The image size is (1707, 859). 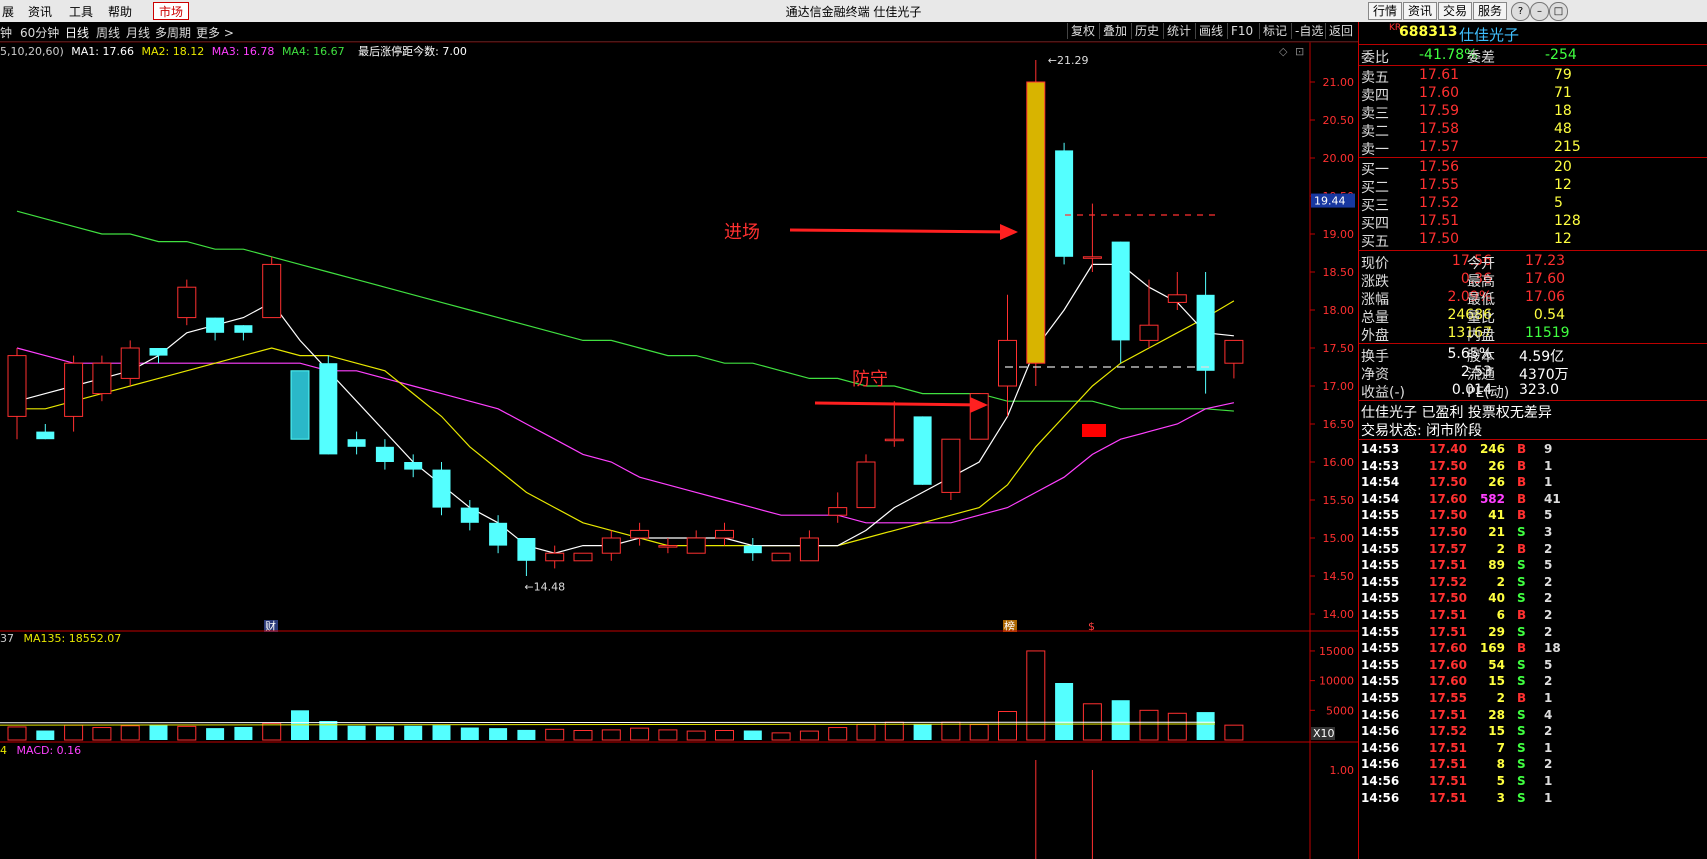 I want to click on tick-volume: 28, so click(x=1496, y=714).